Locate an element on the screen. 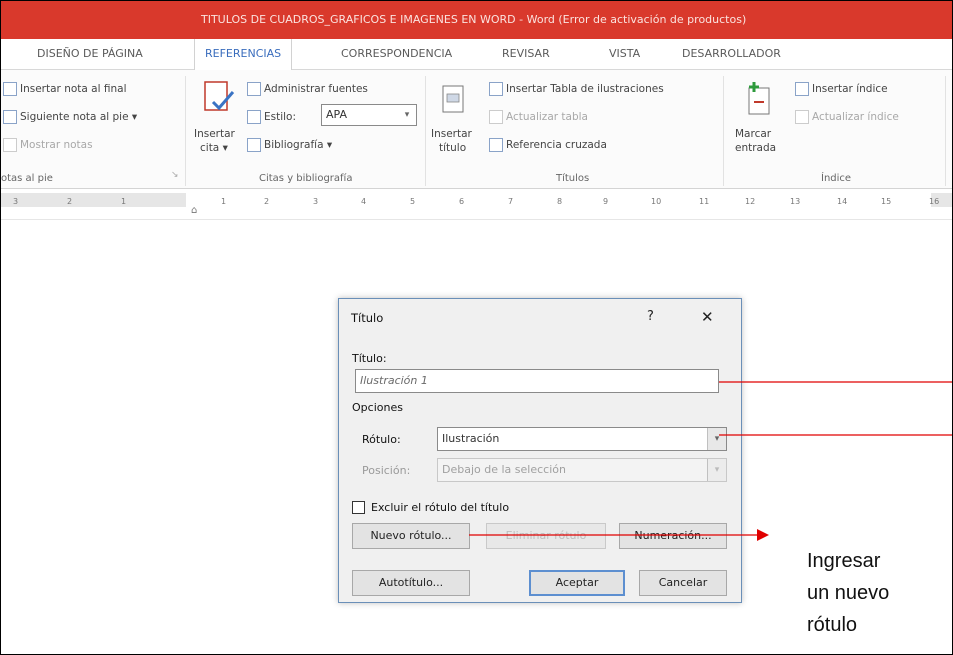 Image resolution: width=953 pixels, height=655 pixels. annotation-text: Ingresar un nuevo rótulo is located at coordinates (877, 593).